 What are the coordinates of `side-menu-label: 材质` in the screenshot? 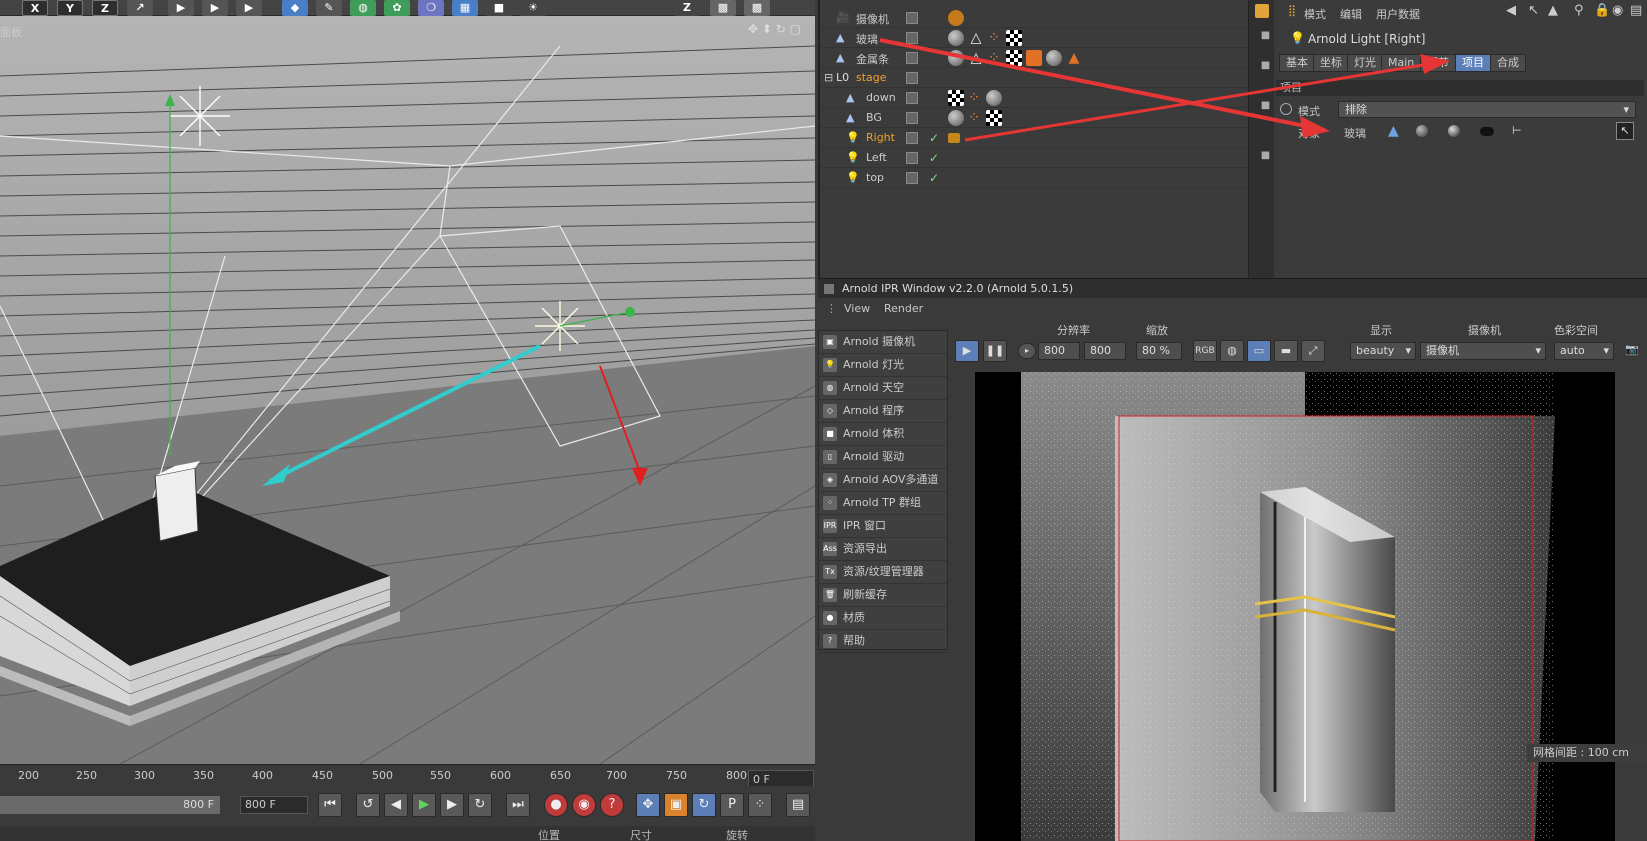 It's located at (854, 617).